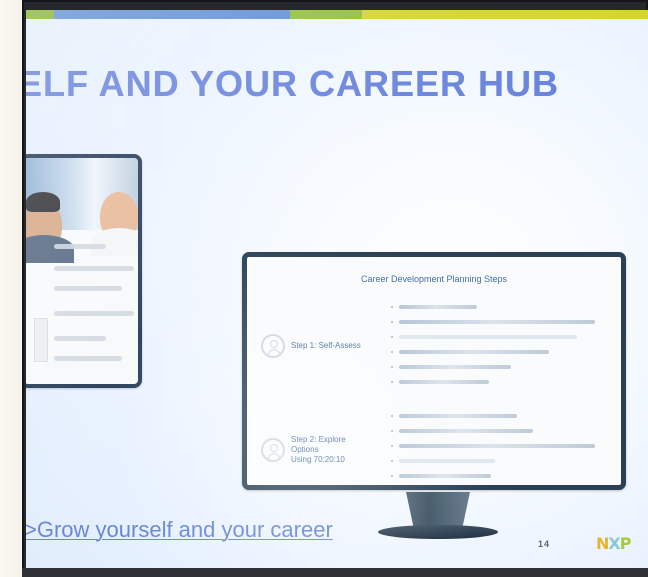  Describe the element at coordinates (326, 14) in the screenshot. I see `top-bar-green-segment-two` at that location.